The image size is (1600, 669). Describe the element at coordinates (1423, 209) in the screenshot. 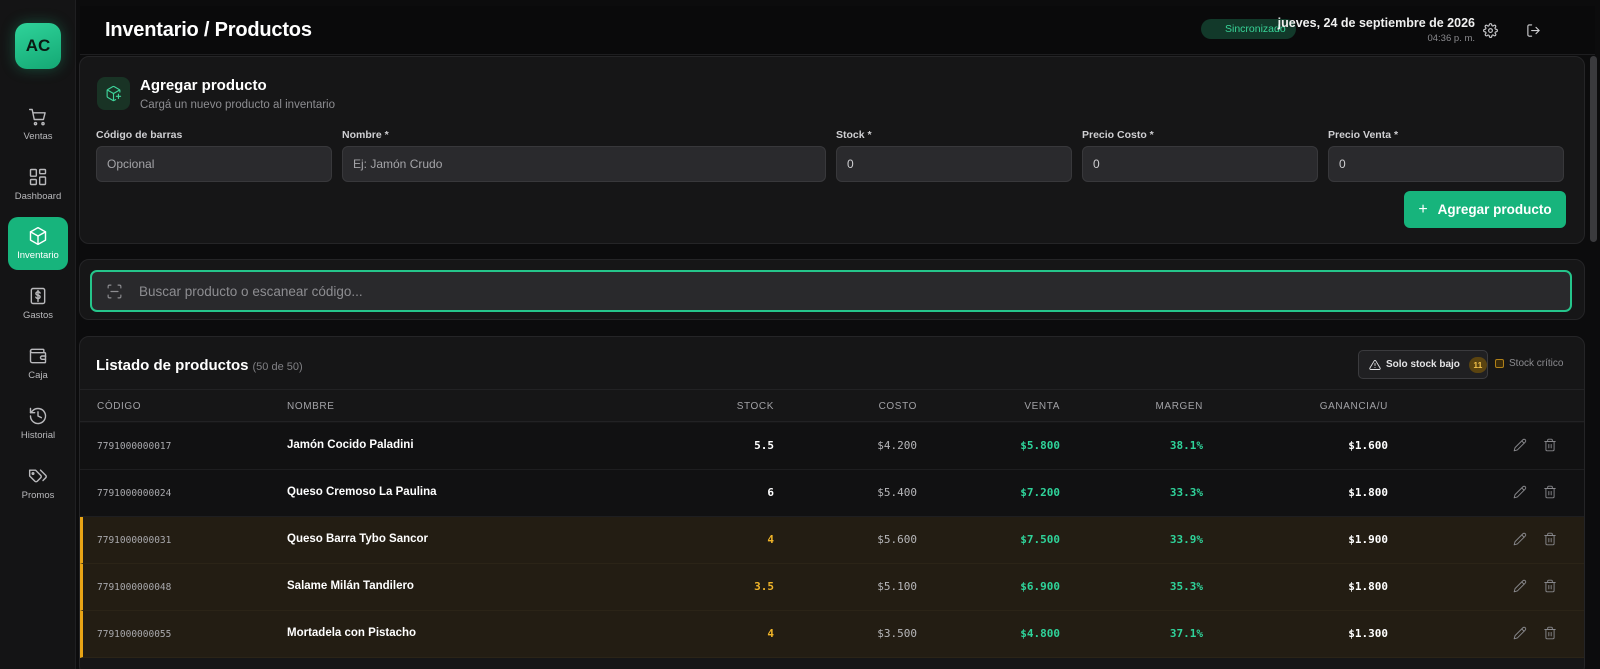

I see `plus-icon: +` at that location.